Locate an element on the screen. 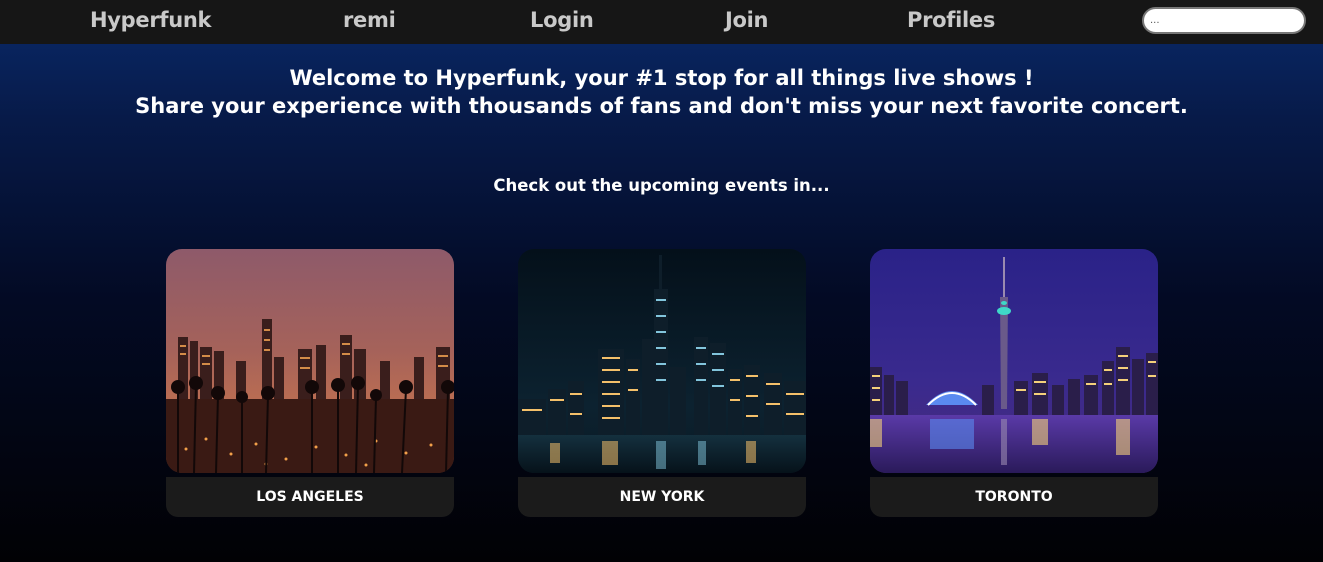 The width and height of the screenshot is (1323, 562). profiles-link: Profiles is located at coordinates (951, 20).